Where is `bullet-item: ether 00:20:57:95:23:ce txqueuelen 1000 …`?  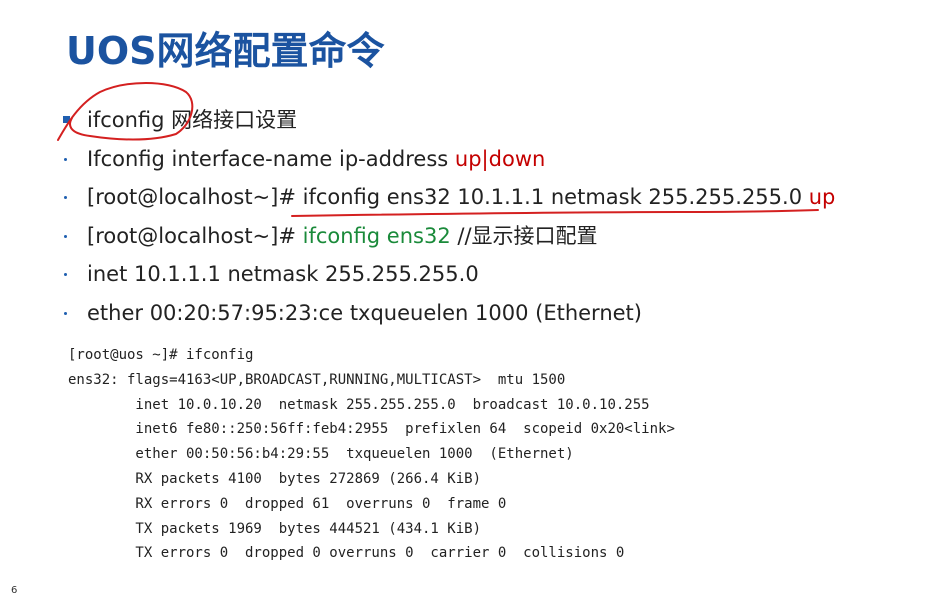 bullet-item: ether 00:20:57:95:23:ce txqueuelen 1000 … is located at coordinates (492, 313).